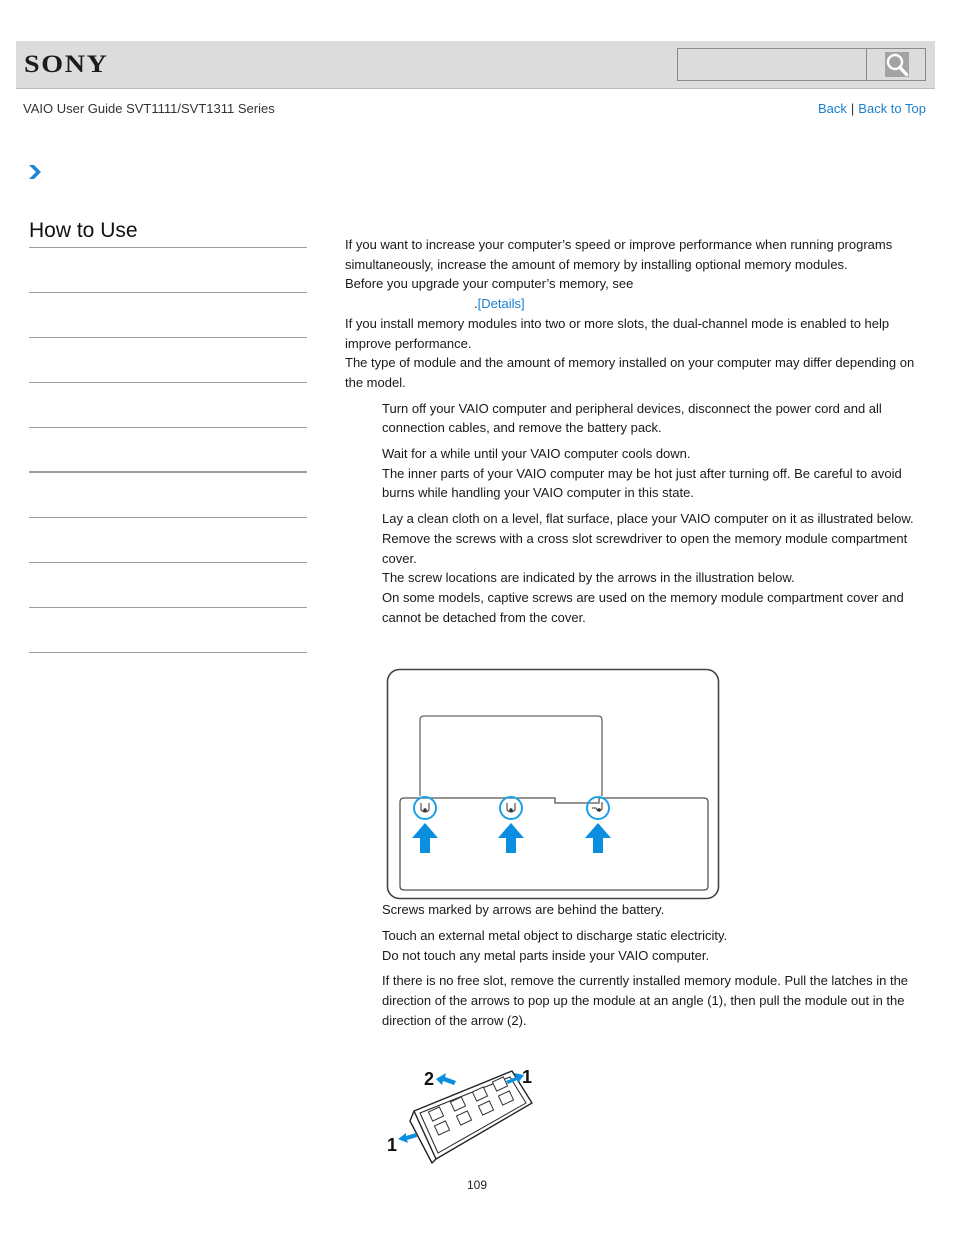 This screenshot has height=1235, width=954. What do you see at coordinates (477, 1185) in the screenshot?
I see `page-number: 109` at bounding box center [477, 1185].